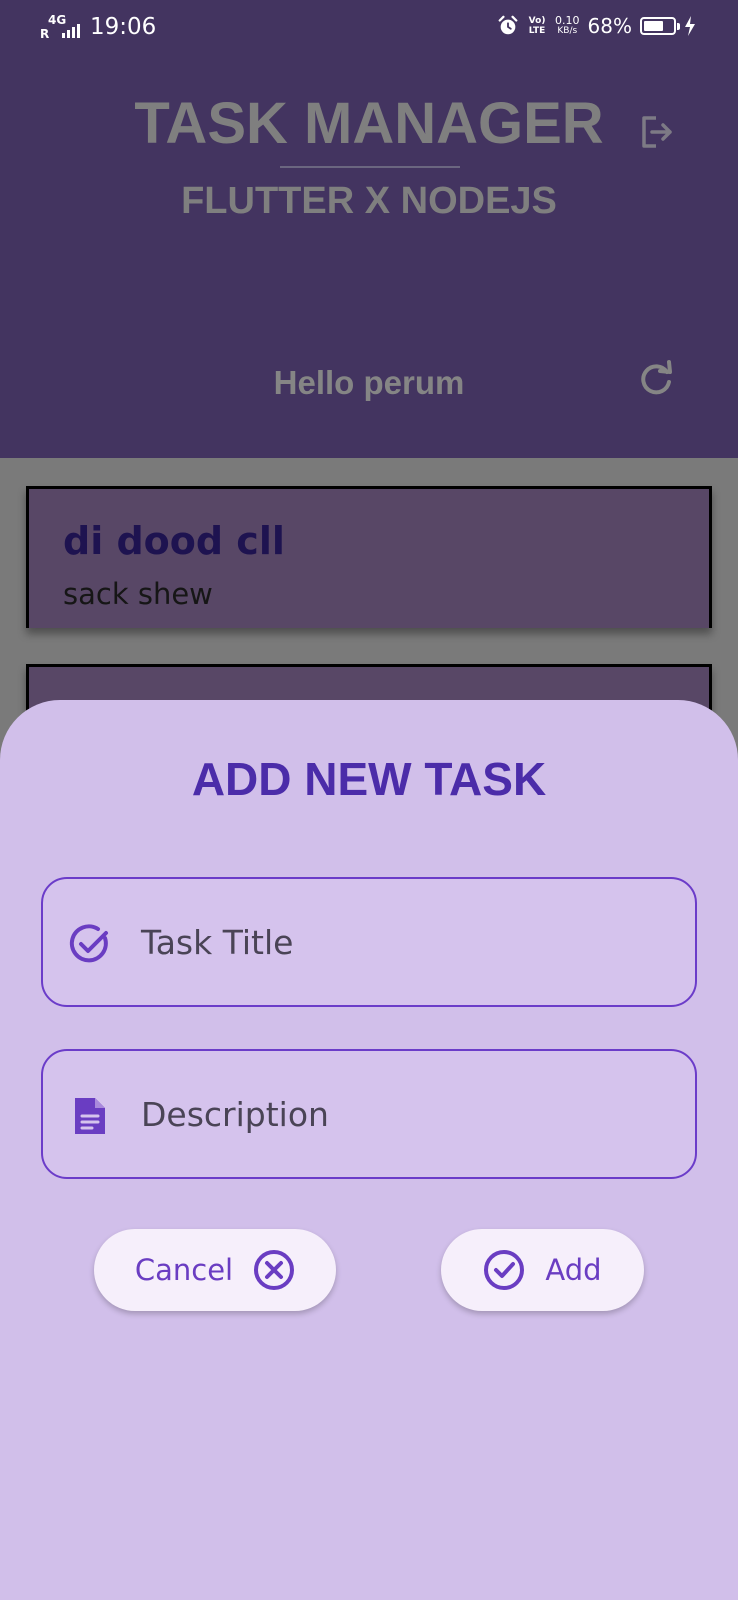  I want to click on logout-icon, so click(656, 132).